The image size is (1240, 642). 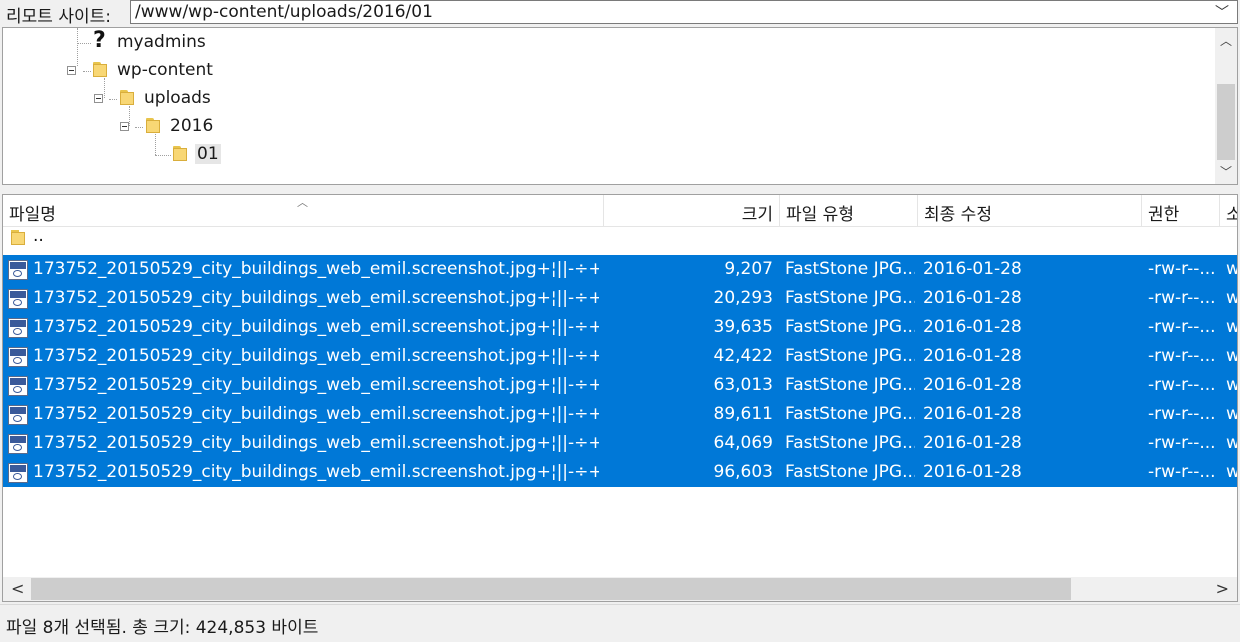 I want to click on collapse-uploads-toggle, so click(x=98, y=98).